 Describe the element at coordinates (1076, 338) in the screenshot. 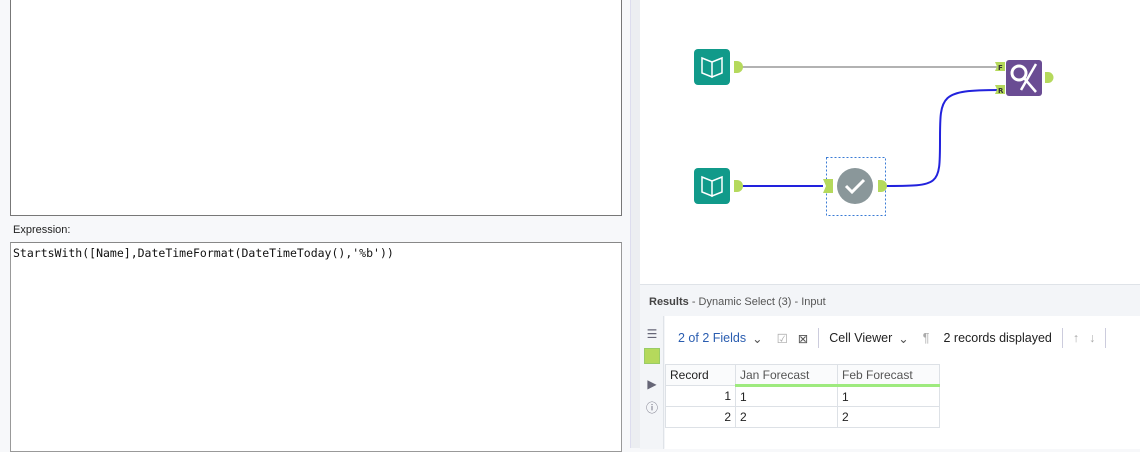

I see `arrow-up-icon: ↑` at that location.